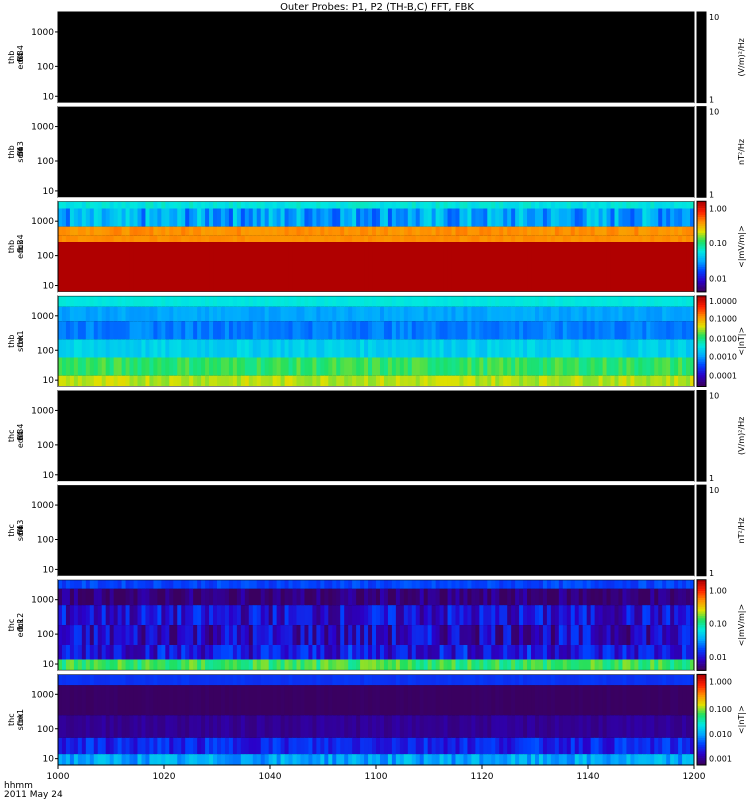 This screenshot has height=804, width=750. I want to click on y-tick-label: 10, so click(49, 760).